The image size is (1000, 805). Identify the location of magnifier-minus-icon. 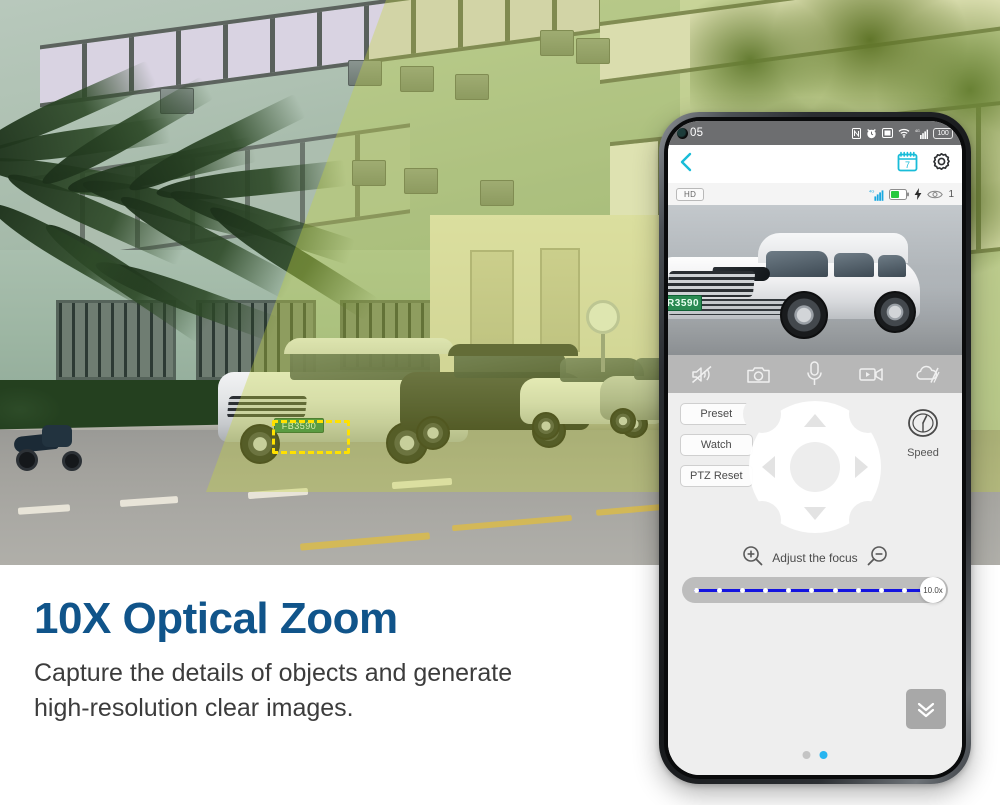
(877, 558).